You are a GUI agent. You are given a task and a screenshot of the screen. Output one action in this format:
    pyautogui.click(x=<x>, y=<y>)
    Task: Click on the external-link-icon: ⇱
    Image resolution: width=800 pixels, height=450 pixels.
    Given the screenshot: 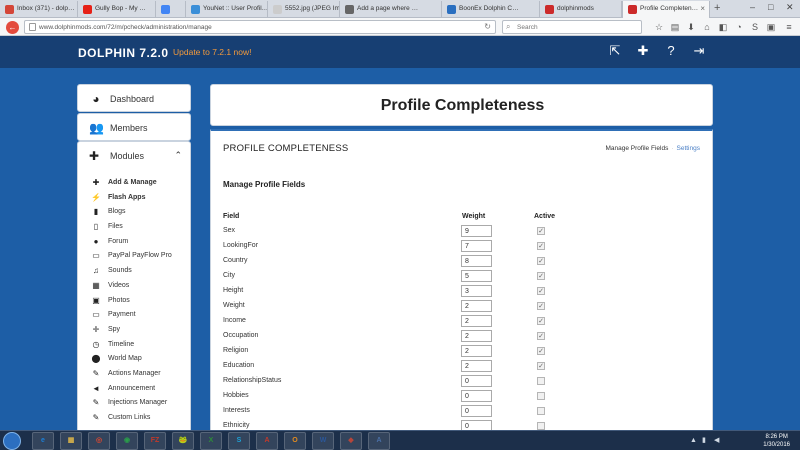 What is the action you would take?
    pyautogui.click(x=615, y=51)
    